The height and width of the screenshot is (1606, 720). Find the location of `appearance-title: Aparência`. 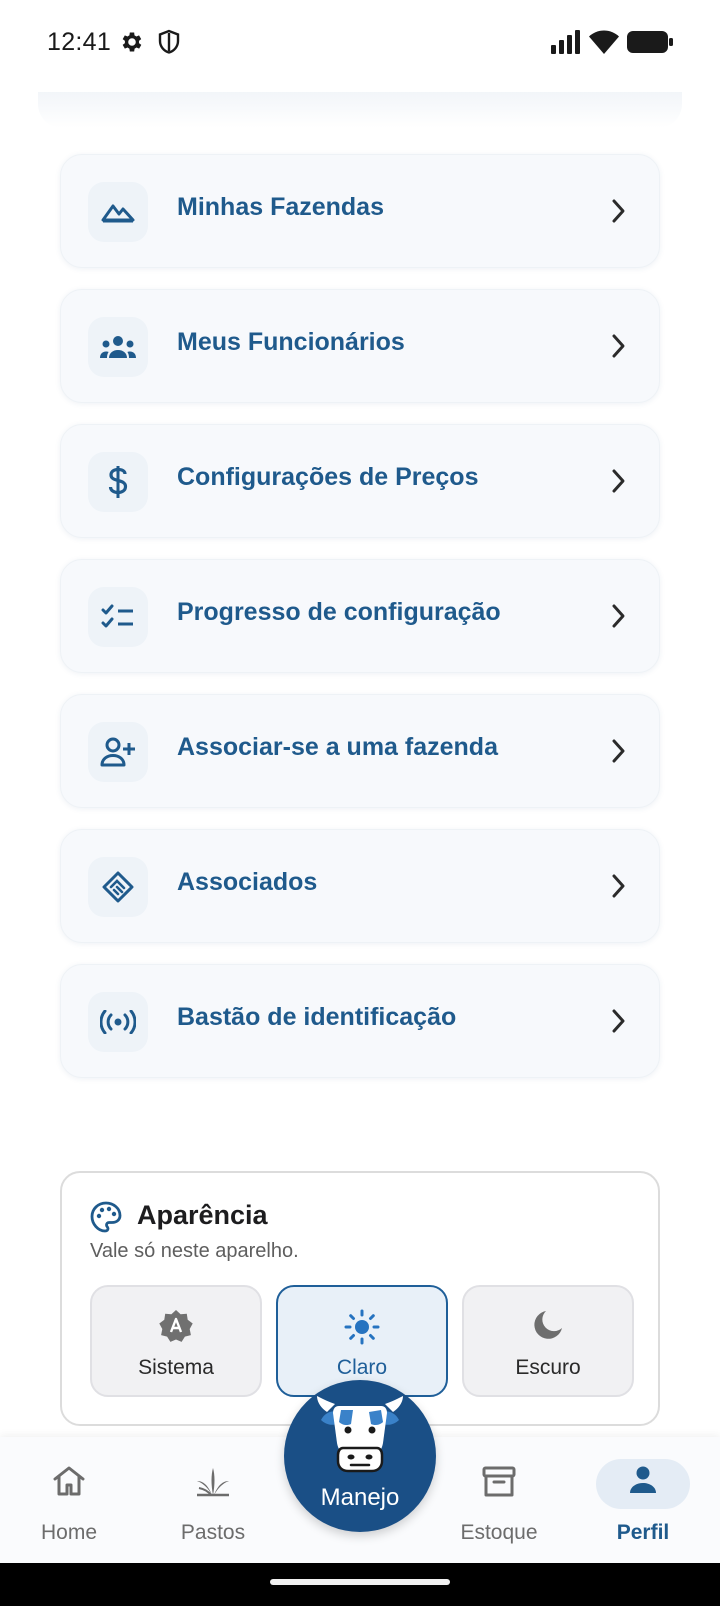

appearance-title: Aparência is located at coordinates (202, 1215).